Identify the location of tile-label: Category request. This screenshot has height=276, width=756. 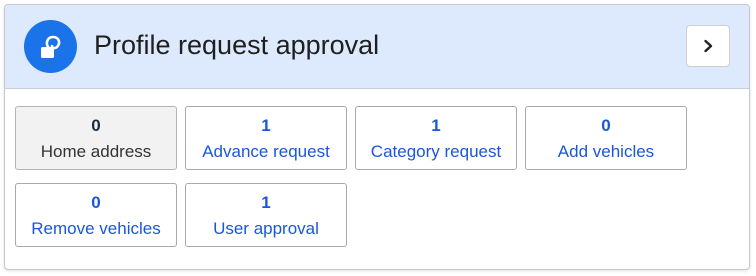
(436, 151).